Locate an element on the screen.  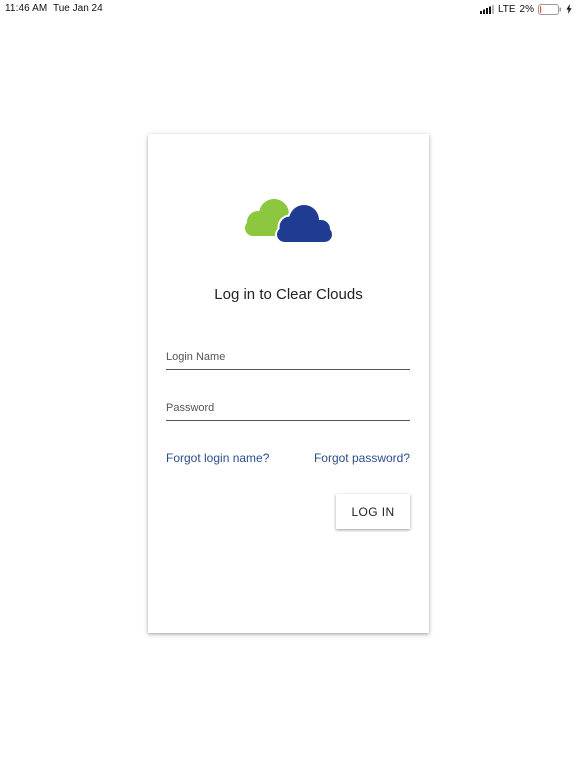
login-name-field is located at coordinates (288, 357).